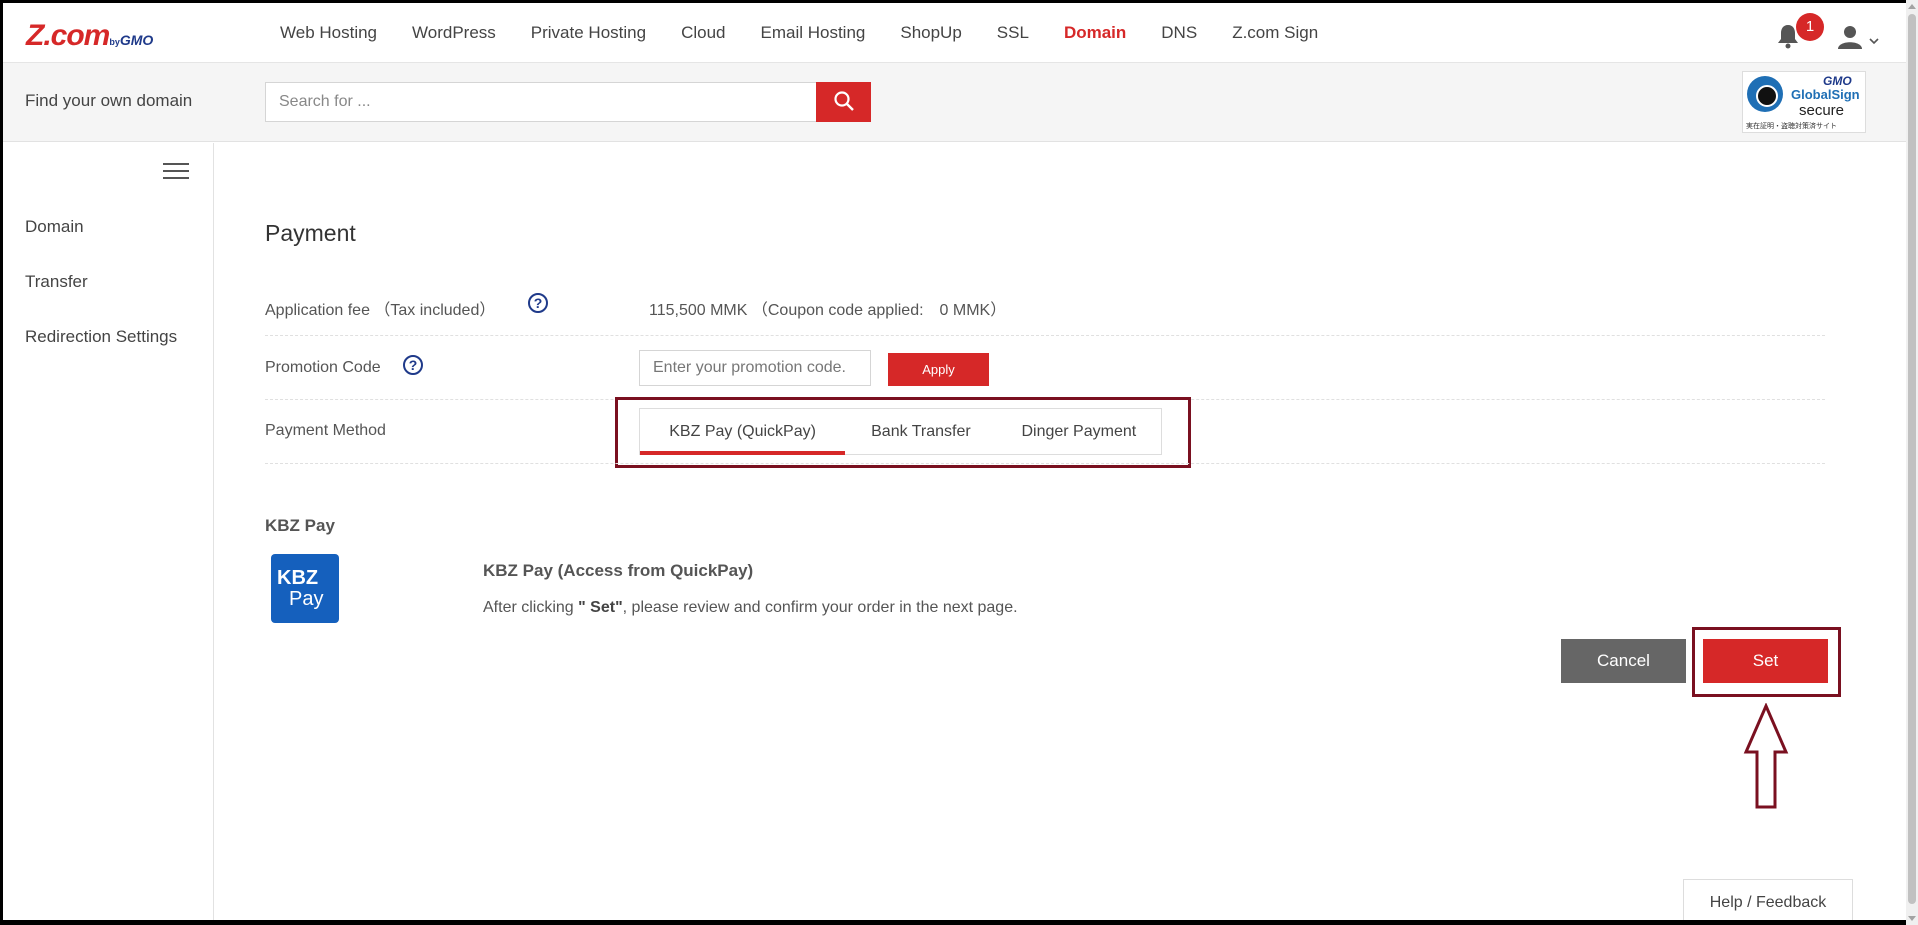 The height and width of the screenshot is (925, 1918). Describe the element at coordinates (1912, 6) in the screenshot. I see `scroll-up-icon` at that location.